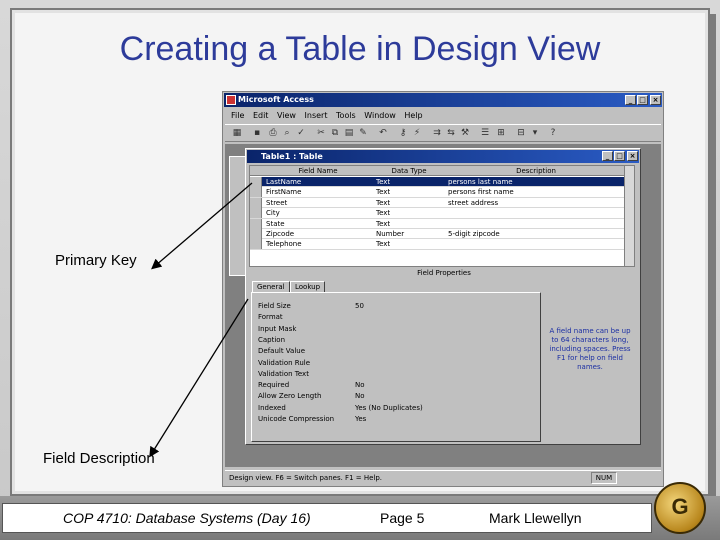 The height and width of the screenshot is (540, 720). Describe the element at coordinates (187, 518) in the screenshot. I see `footer-course: COP 4710: Database Systems (Day 16)` at that location.